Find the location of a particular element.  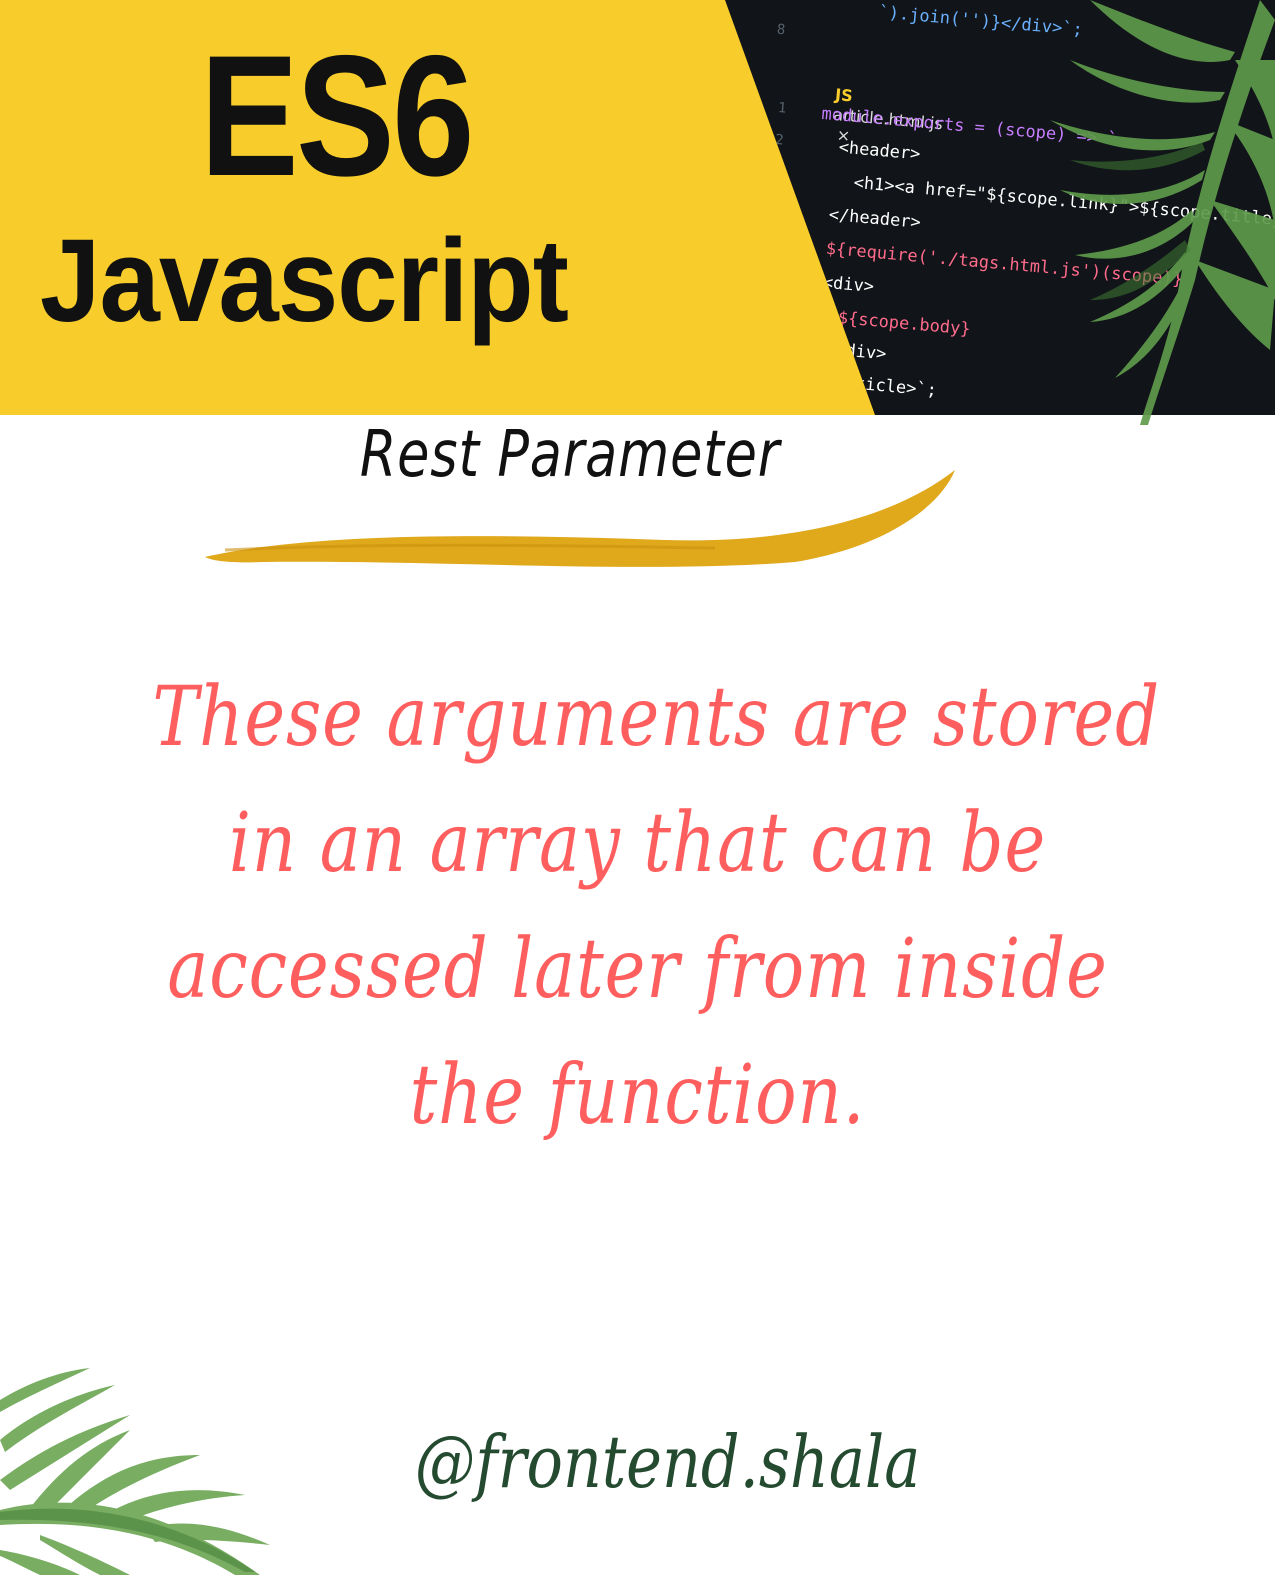

line-number: 1 is located at coordinates (782, 108).